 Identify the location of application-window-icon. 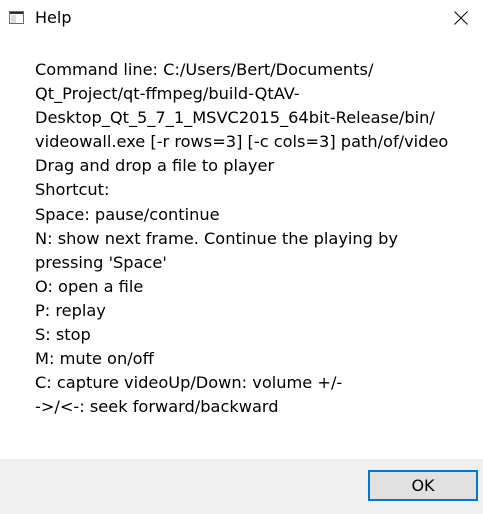
(16, 17).